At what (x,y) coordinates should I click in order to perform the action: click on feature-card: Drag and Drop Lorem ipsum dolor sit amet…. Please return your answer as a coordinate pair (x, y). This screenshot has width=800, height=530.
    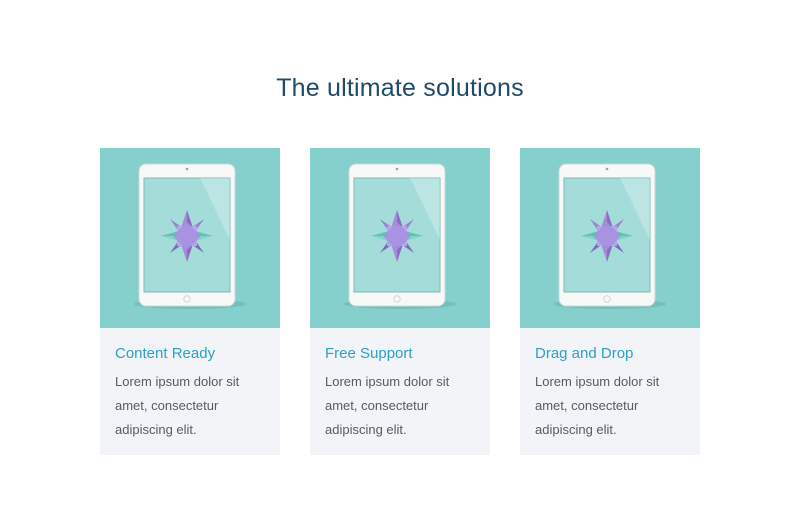
    Looking at the image, I should click on (610, 301).